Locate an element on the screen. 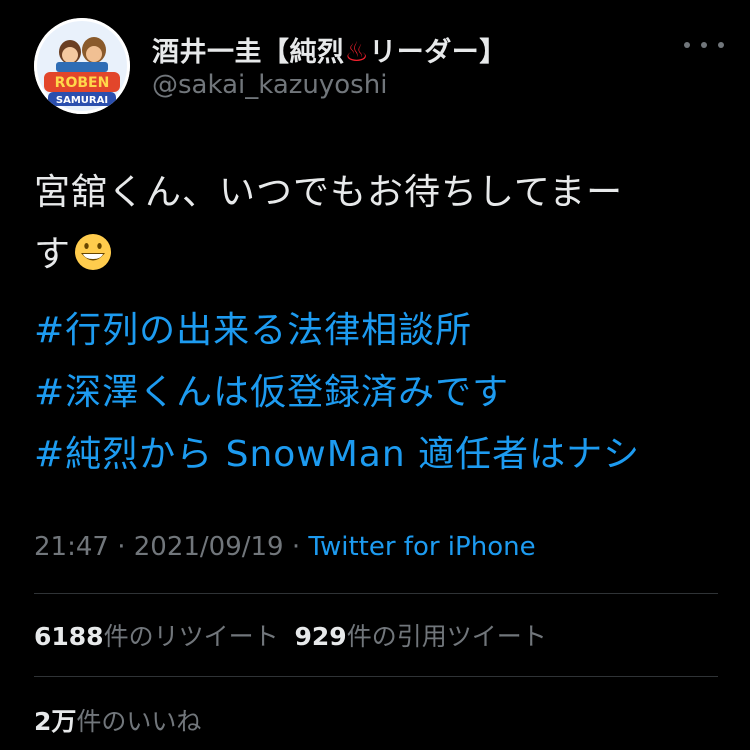 Image resolution: width=750 pixels, height=750 pixels. avatar-image: ROBEN SAMURAI is located at coordinates (82, 66).